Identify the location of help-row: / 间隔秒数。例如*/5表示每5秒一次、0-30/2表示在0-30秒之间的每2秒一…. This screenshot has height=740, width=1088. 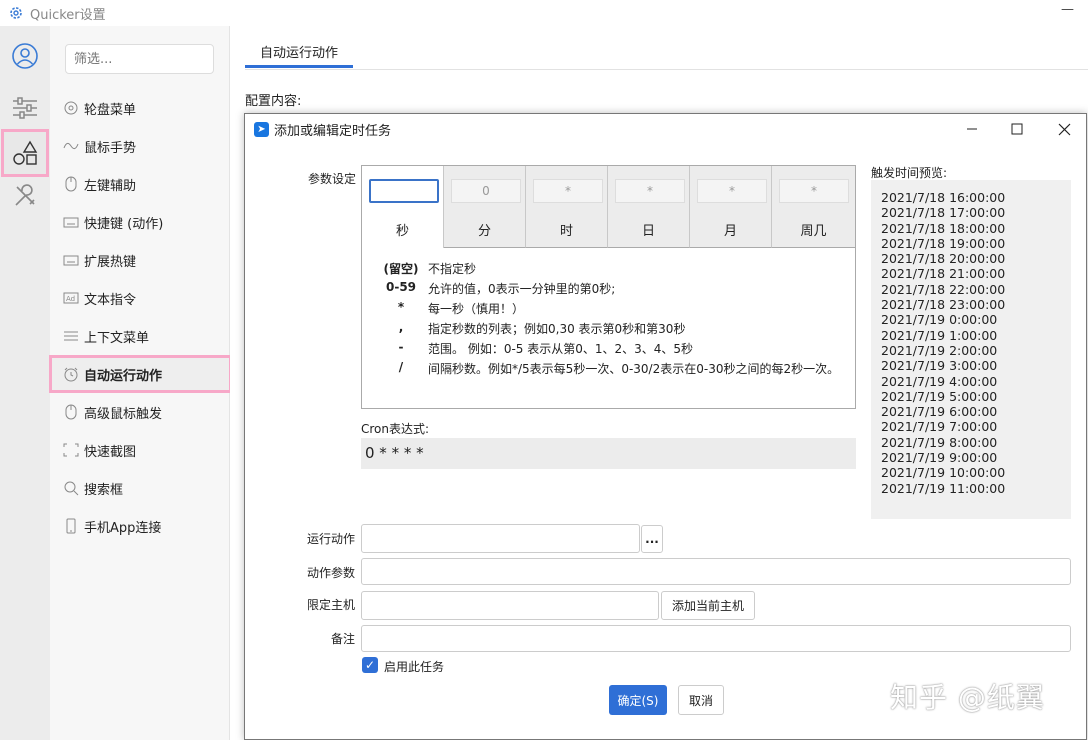
(619, 368).